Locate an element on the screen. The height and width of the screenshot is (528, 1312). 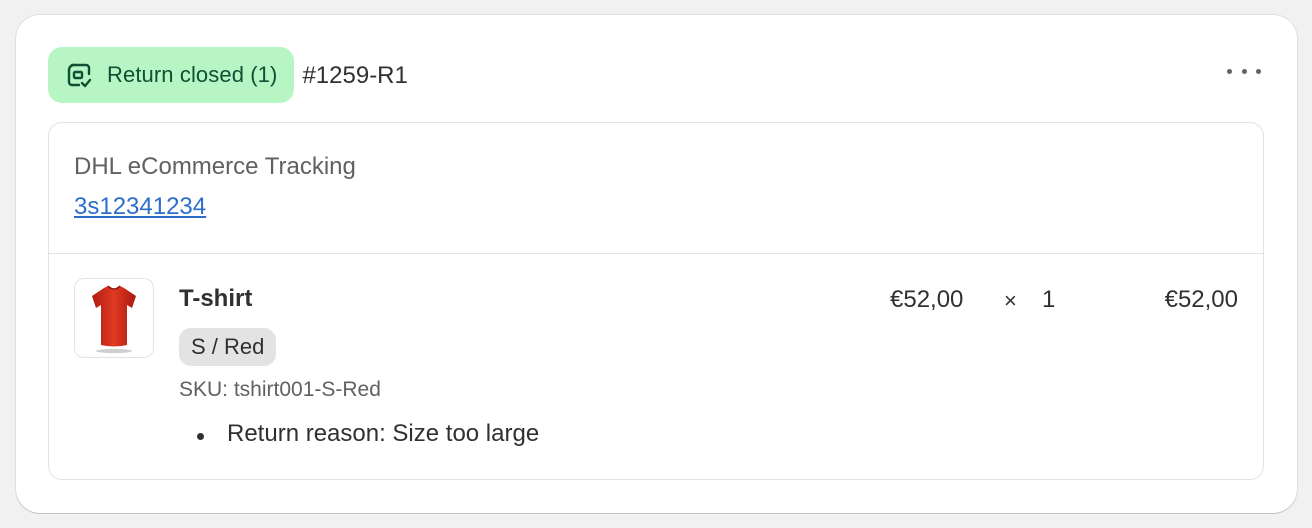
return-reason-item: Return reason: Size too large is located at coordinates (368, 434).